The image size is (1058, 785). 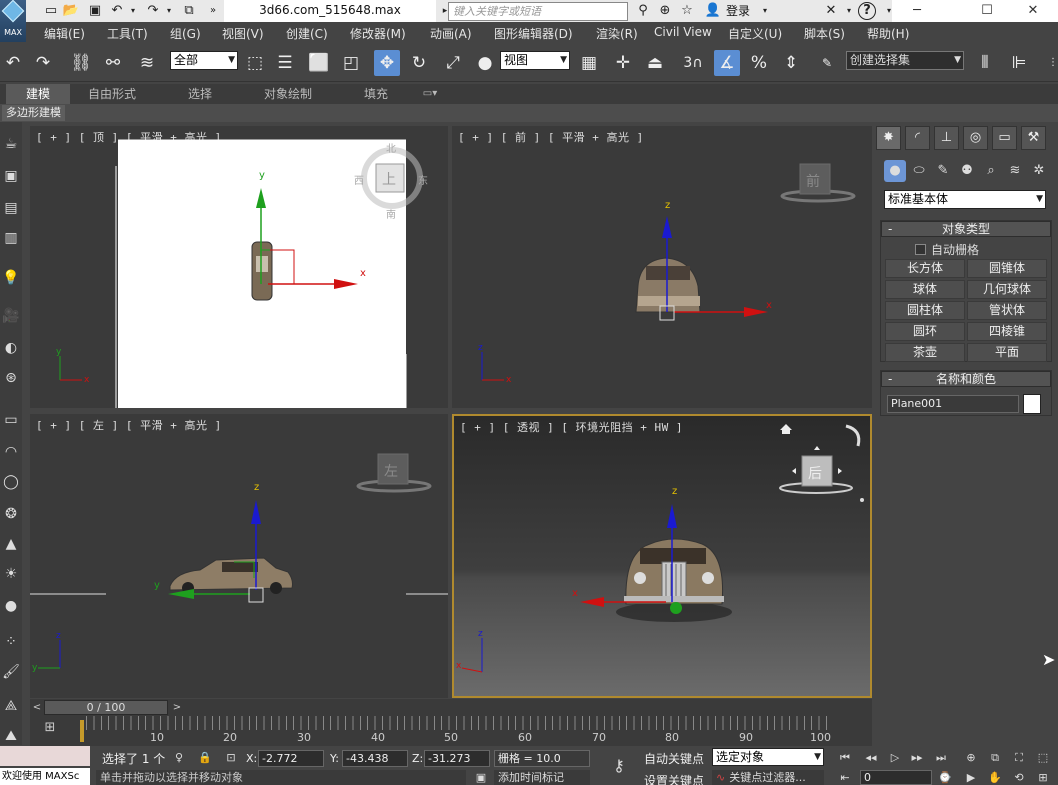 What do you see at coordinates (64, 33) in the screenshot?
I see `menu-edit: 编辑(E)` at bounding box center [64, 33].